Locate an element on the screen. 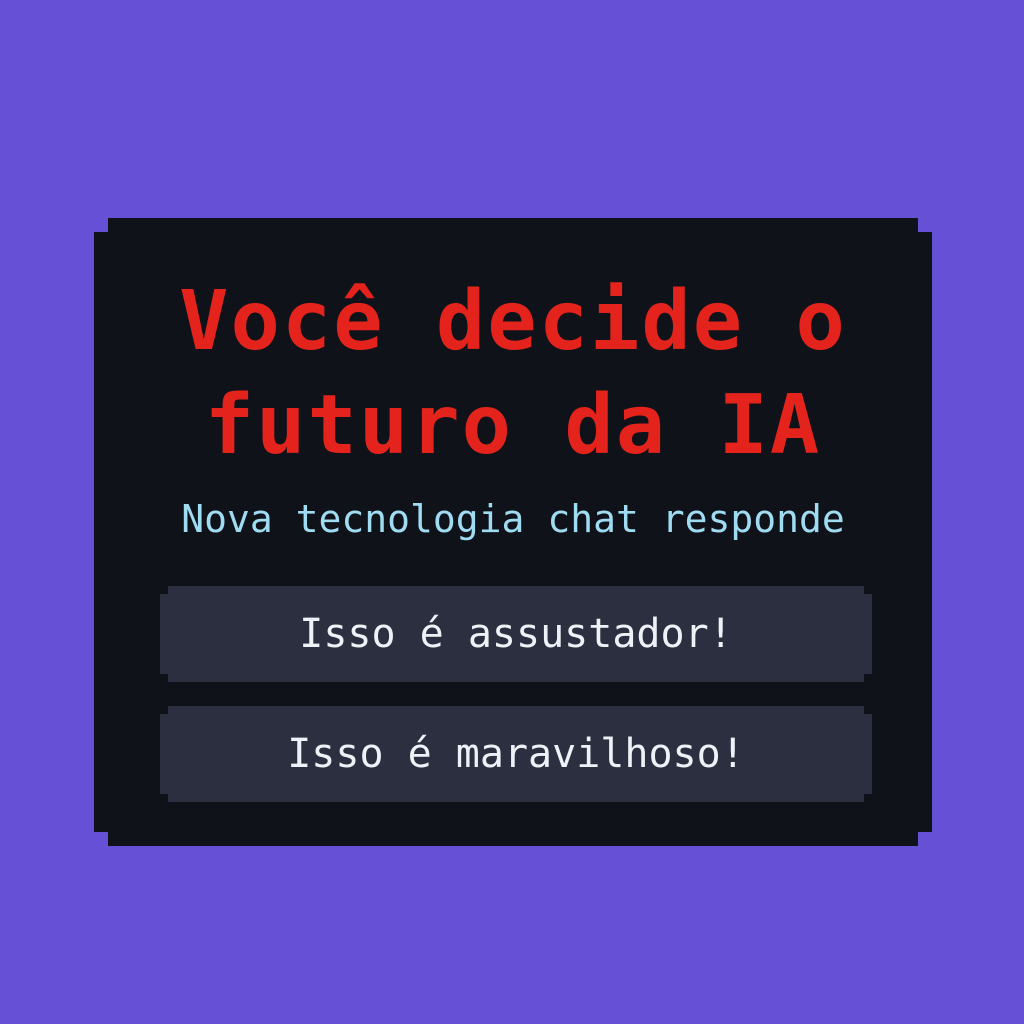  choice-button-scary: Isso é assustador! is located at coordinates (516, 634).